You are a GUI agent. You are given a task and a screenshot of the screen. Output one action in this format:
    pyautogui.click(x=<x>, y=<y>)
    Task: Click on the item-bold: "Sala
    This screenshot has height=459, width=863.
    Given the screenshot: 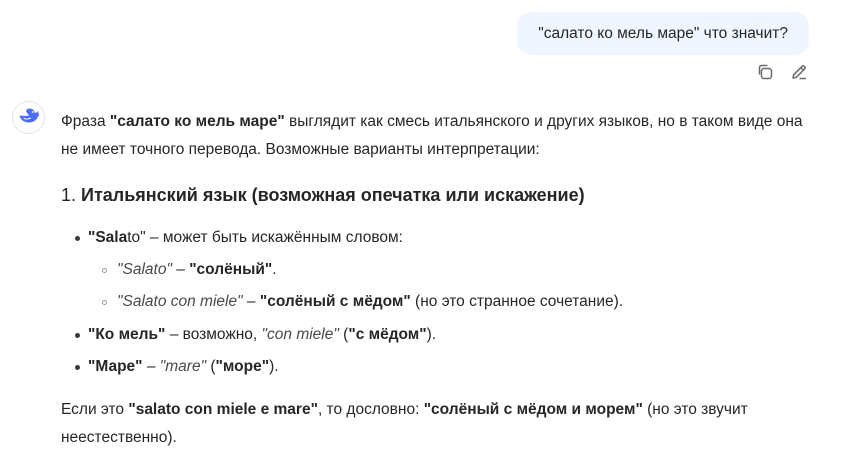 What is the action you would take?
    pyautogui.click(x=108, y=237)
    